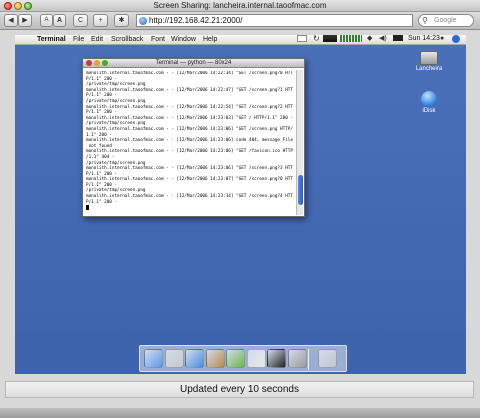 Image resolution: width=480 pixels, height=418 pixels. What do you see at coordinates (429, 69) in the screenshot?
I see `desktop-icon-label: Lancheira` at bounding box center [429, 69].